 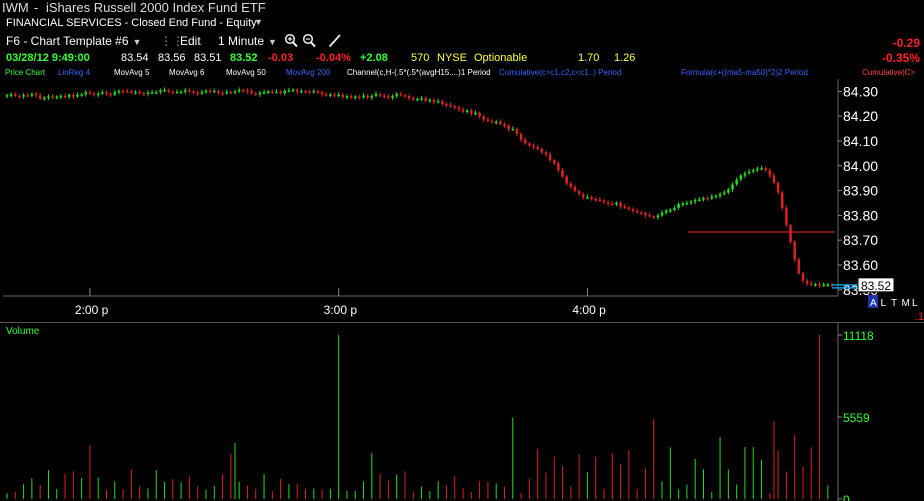 I want to click on zoom-in-icon, so click(x=291, y=42).